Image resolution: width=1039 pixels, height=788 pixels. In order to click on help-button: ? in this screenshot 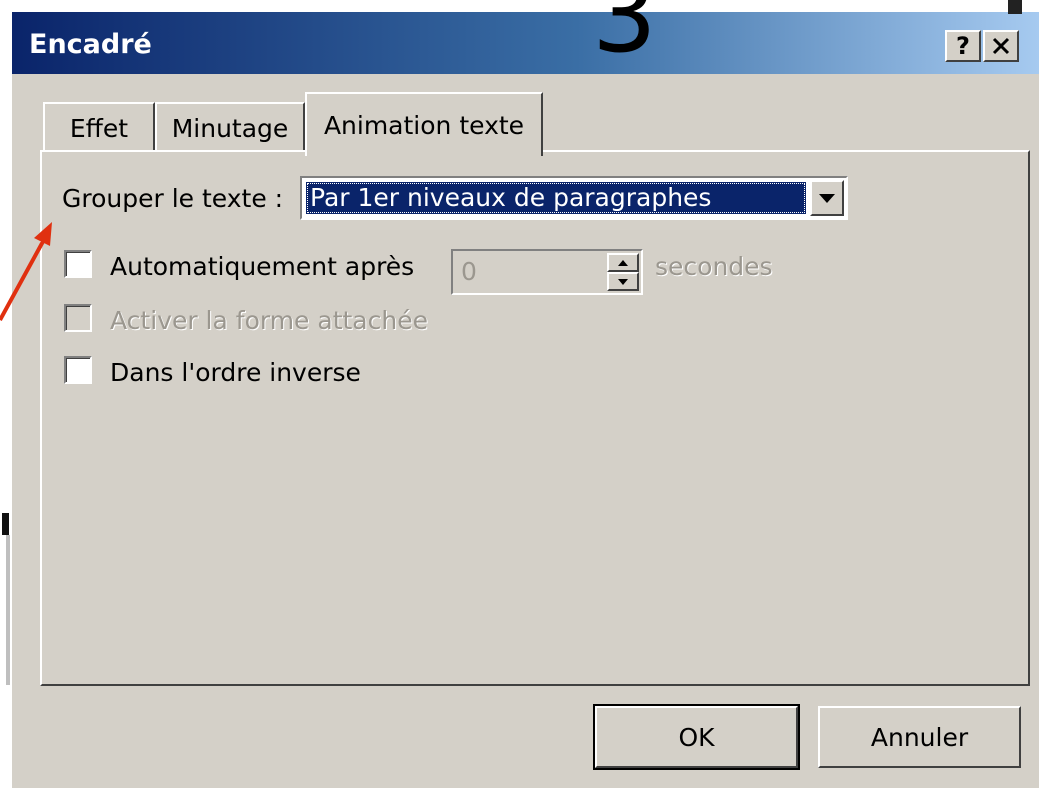, I will do `click(963, 46)`.